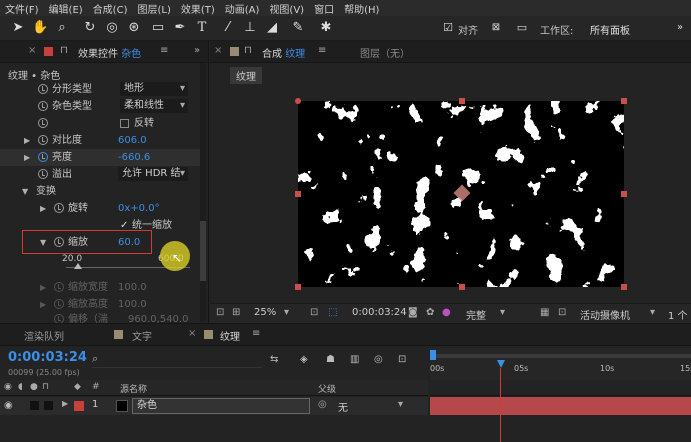 This screenshot has height=442, width=691. Describe the element at coordinates (402, 359) in the screenshot. I see `graph-editor-icon: ⊡` at that location.